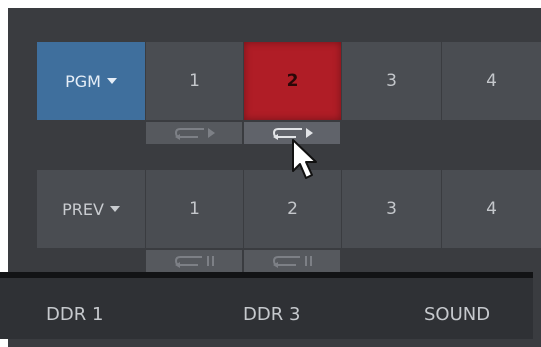 Image resolution: width=541 pixels, height=347 pixels. I want to click on tab-ddr-1: DDR 1, so click(74, 314).